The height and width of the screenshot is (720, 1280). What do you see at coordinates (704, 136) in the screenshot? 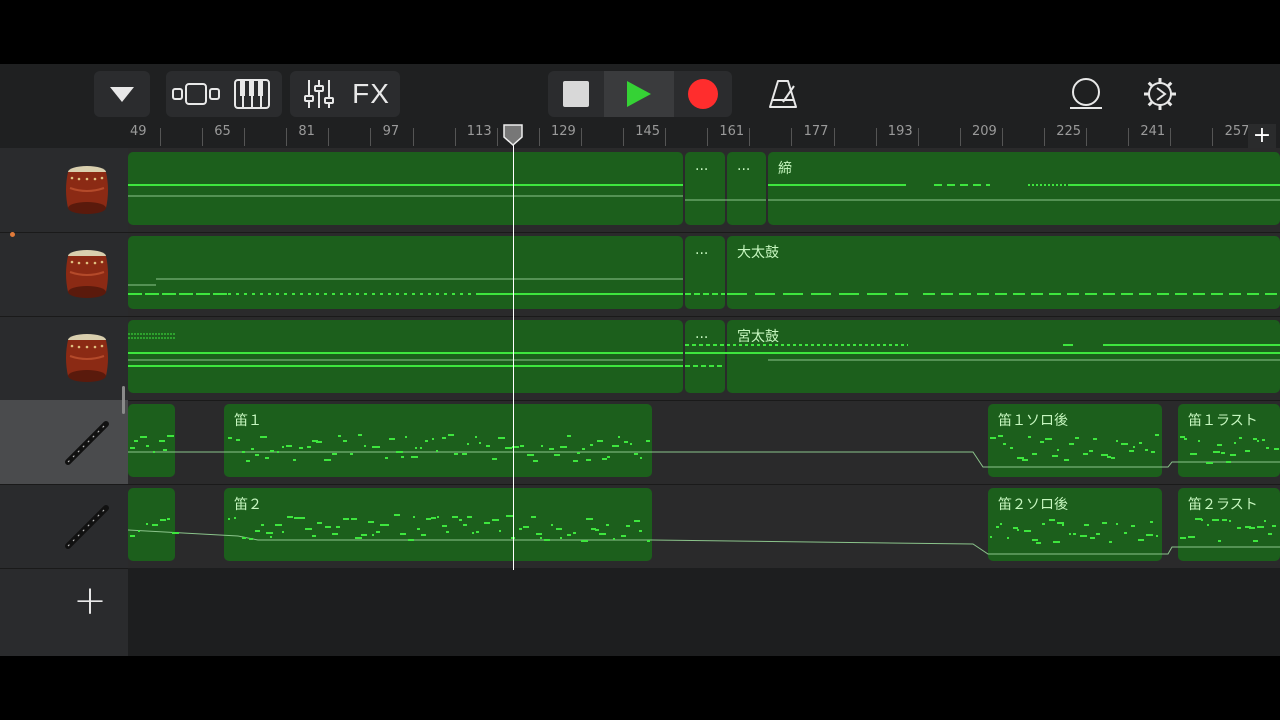
I see `timeline-ruler: 49 65 81 97 113 129 145 161 177 193 209 225 241 257` at bounding box center [704, 136].